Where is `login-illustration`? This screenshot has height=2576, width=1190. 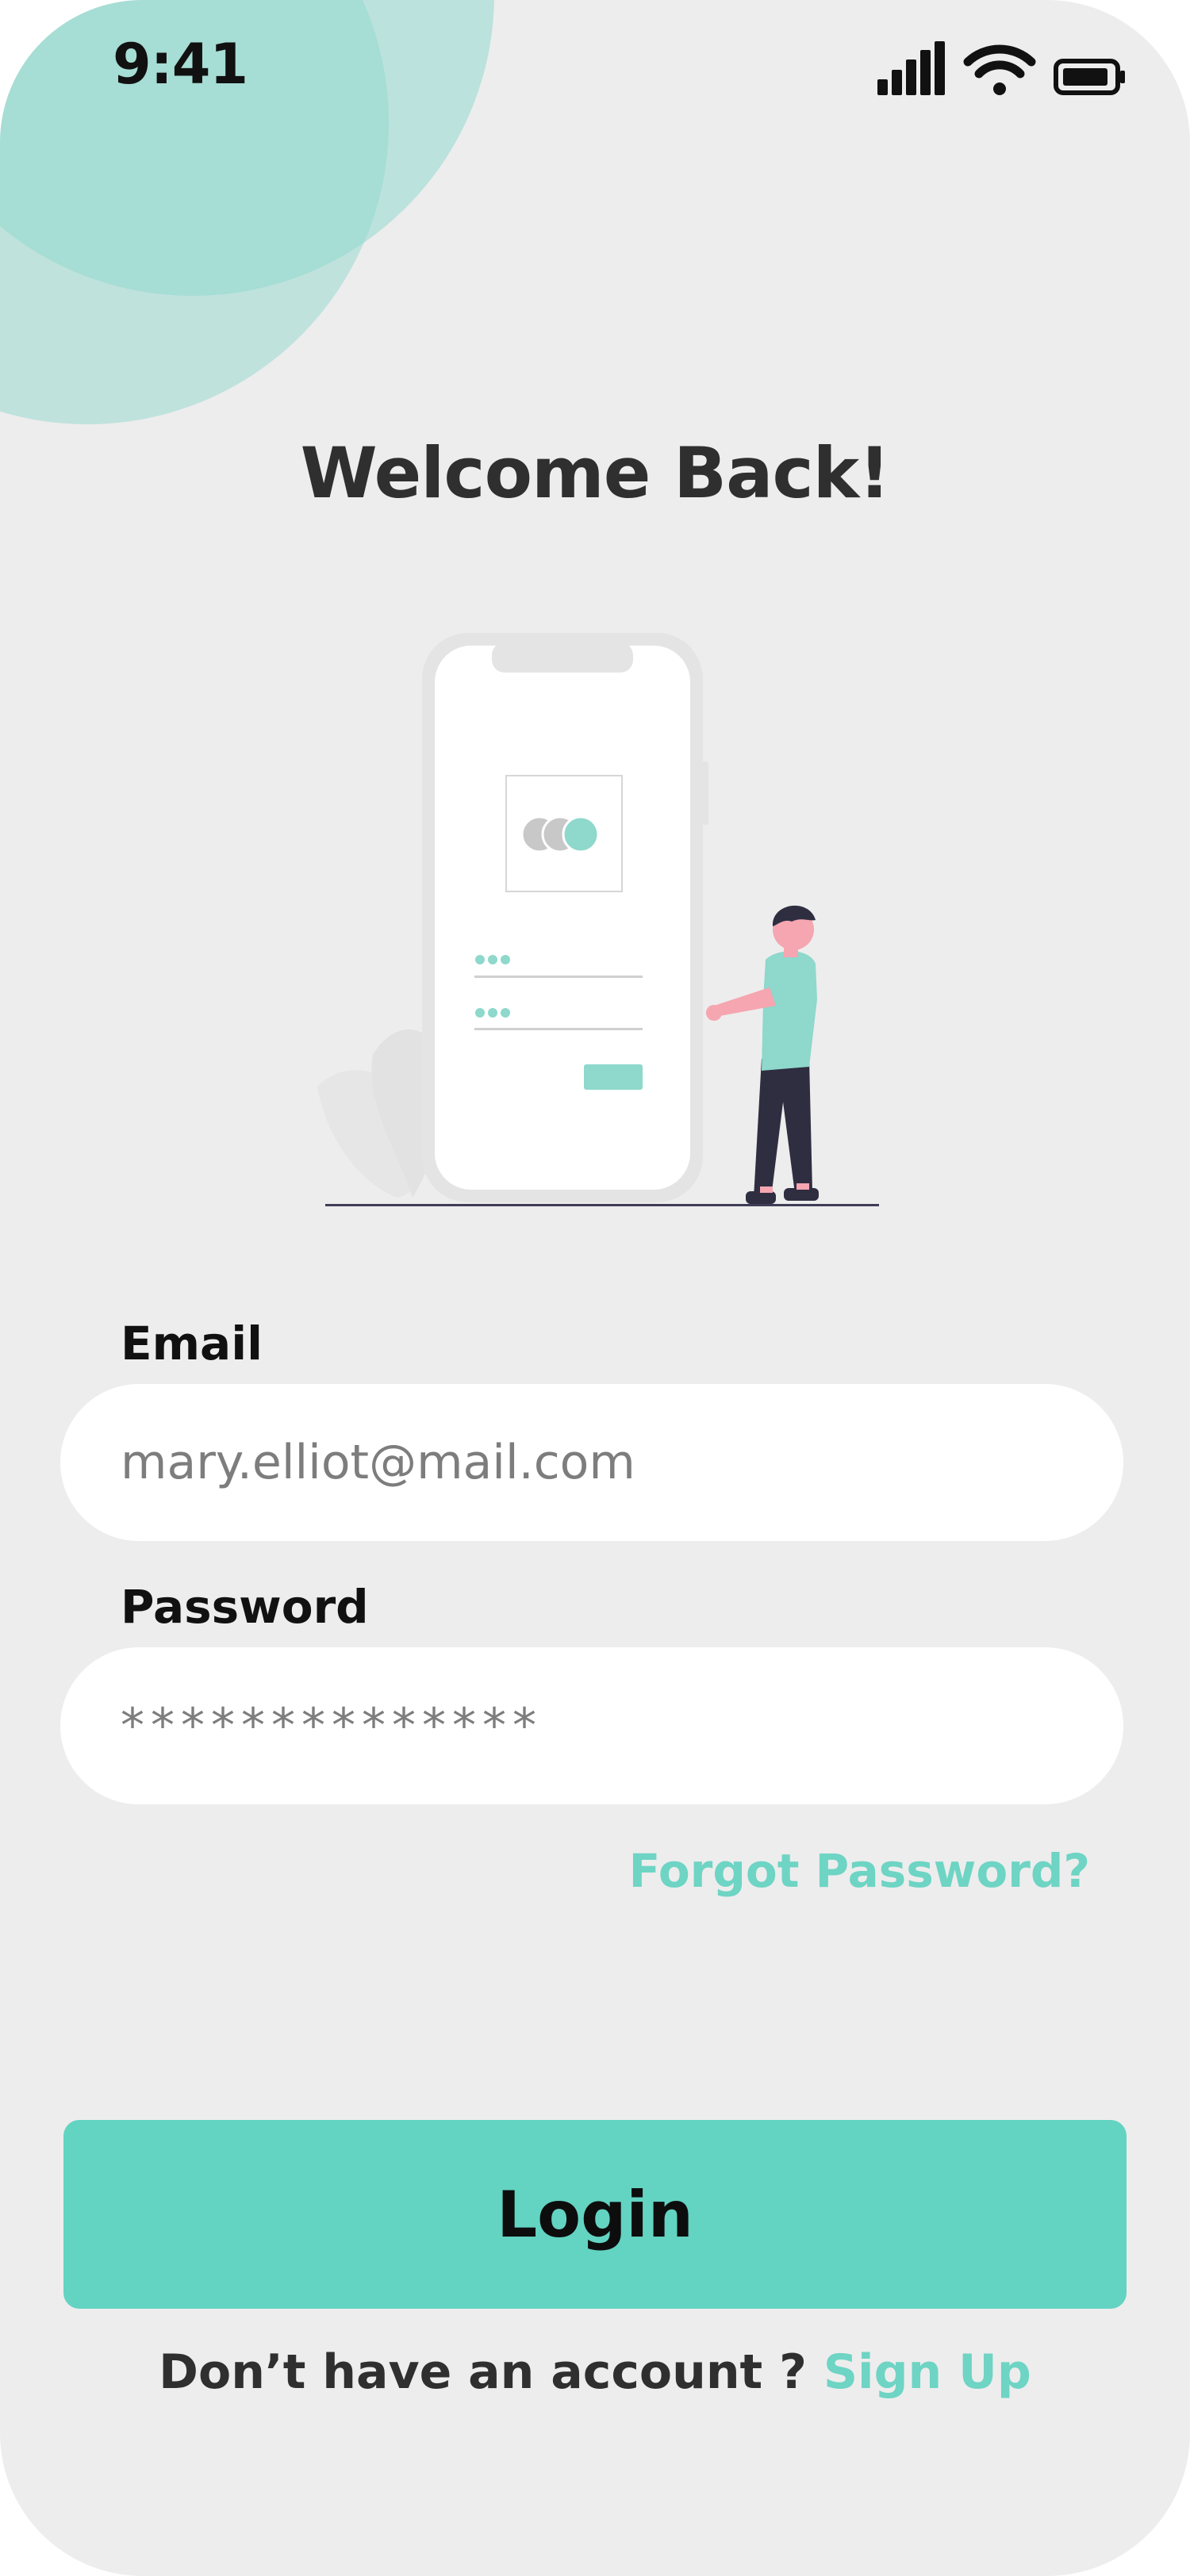 login-illustration is located at coordinates (595, 920).